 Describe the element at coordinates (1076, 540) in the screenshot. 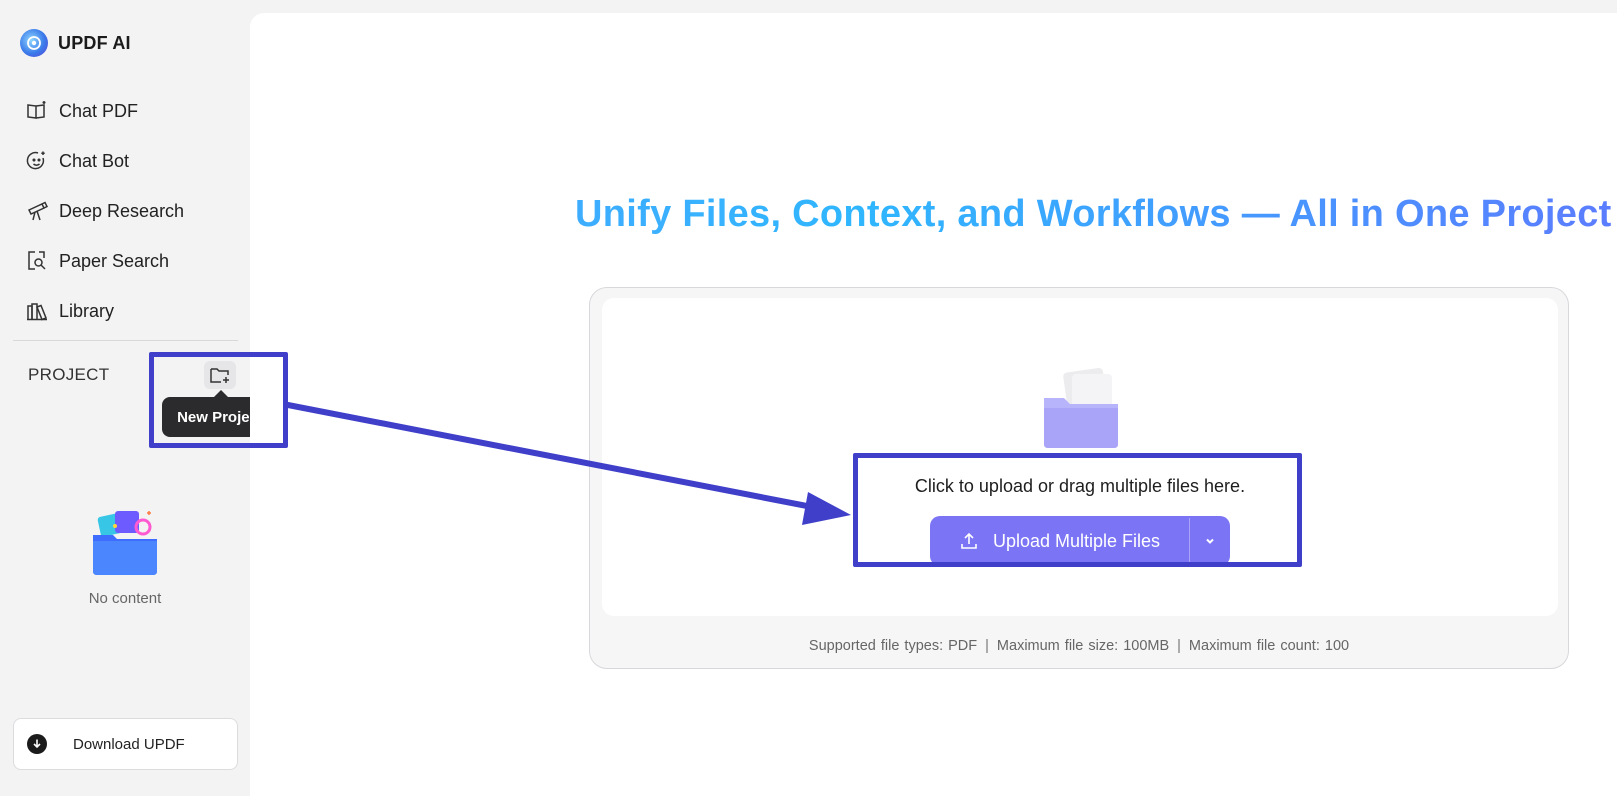

I see `upload-button-label: Upload Multiple Files` at that location.